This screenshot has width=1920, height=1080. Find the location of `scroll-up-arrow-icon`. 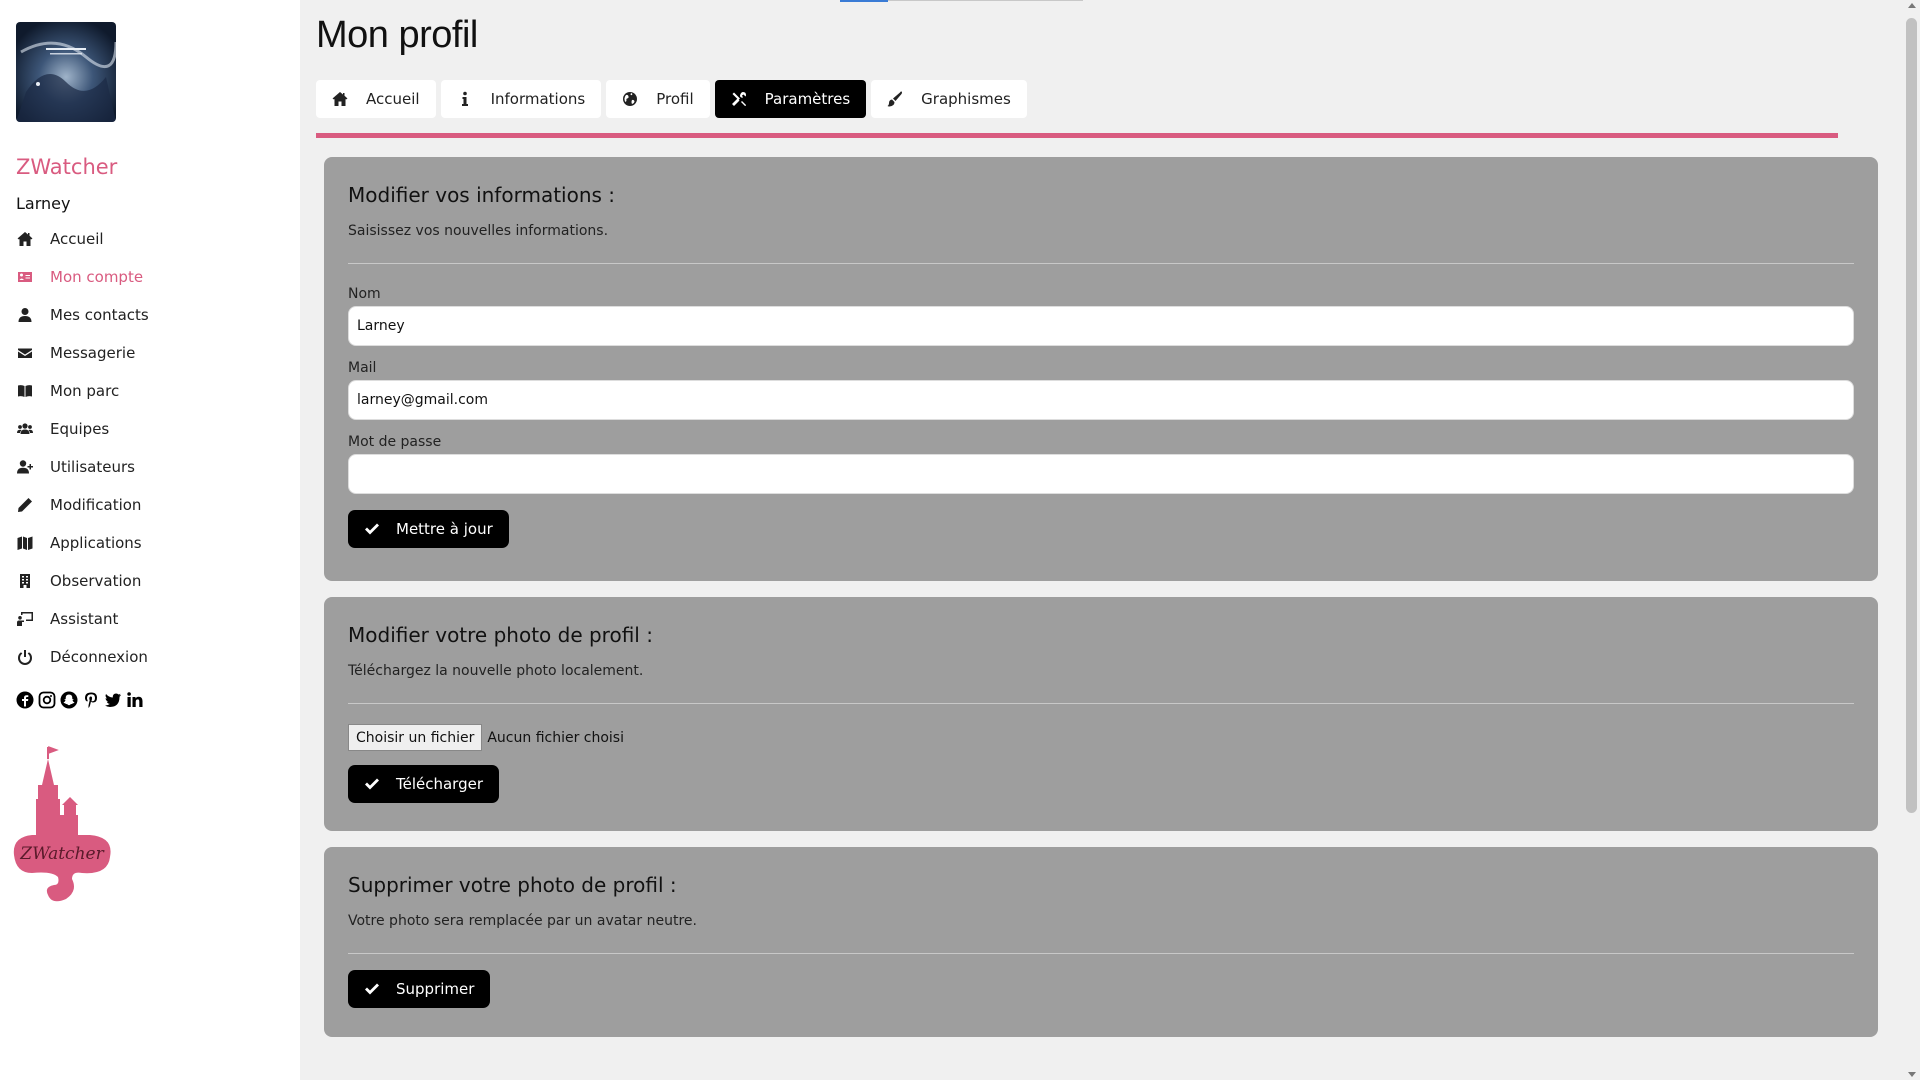

scroll-up-arrow-icon is located at coordinates (1912, 5).